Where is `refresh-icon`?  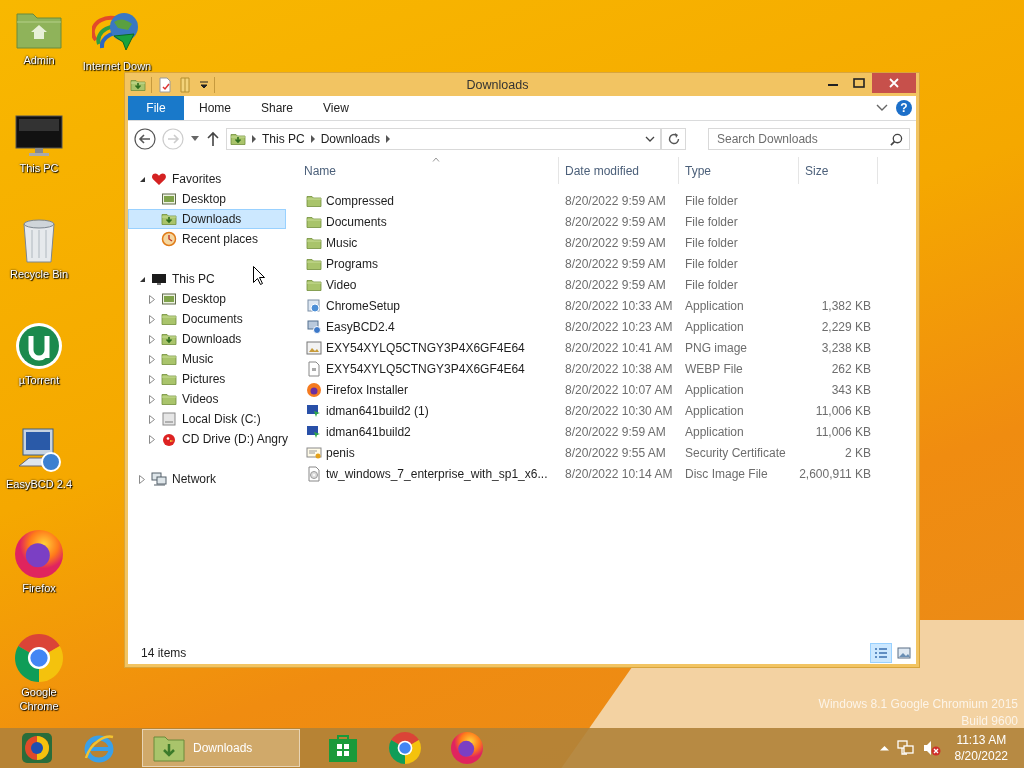 refresh-icon is located at coordinates (673, 139).